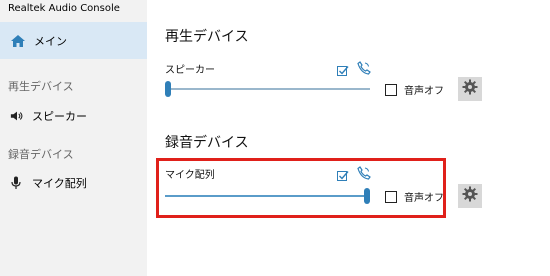 The height and width of the screenshot is (276, 550). I want to click on speaker-settings-button, so click(470, 89).